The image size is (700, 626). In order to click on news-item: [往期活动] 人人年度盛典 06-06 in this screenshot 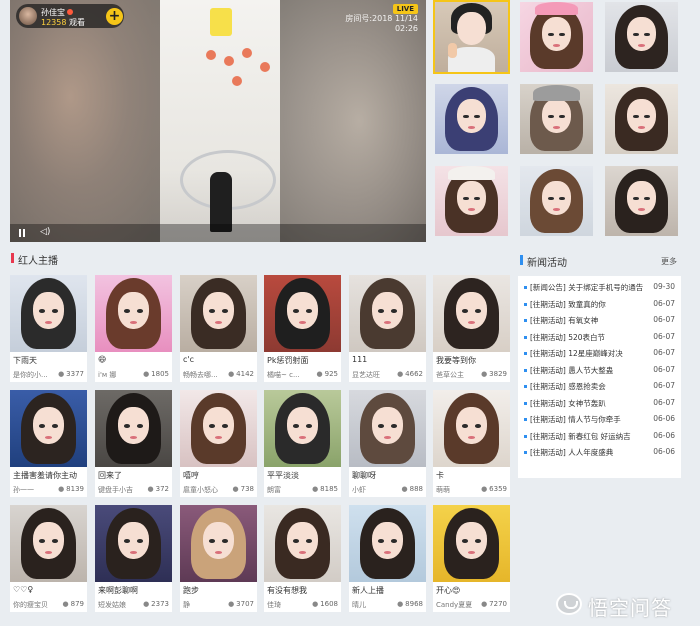, I will do `click(599, 454)`.